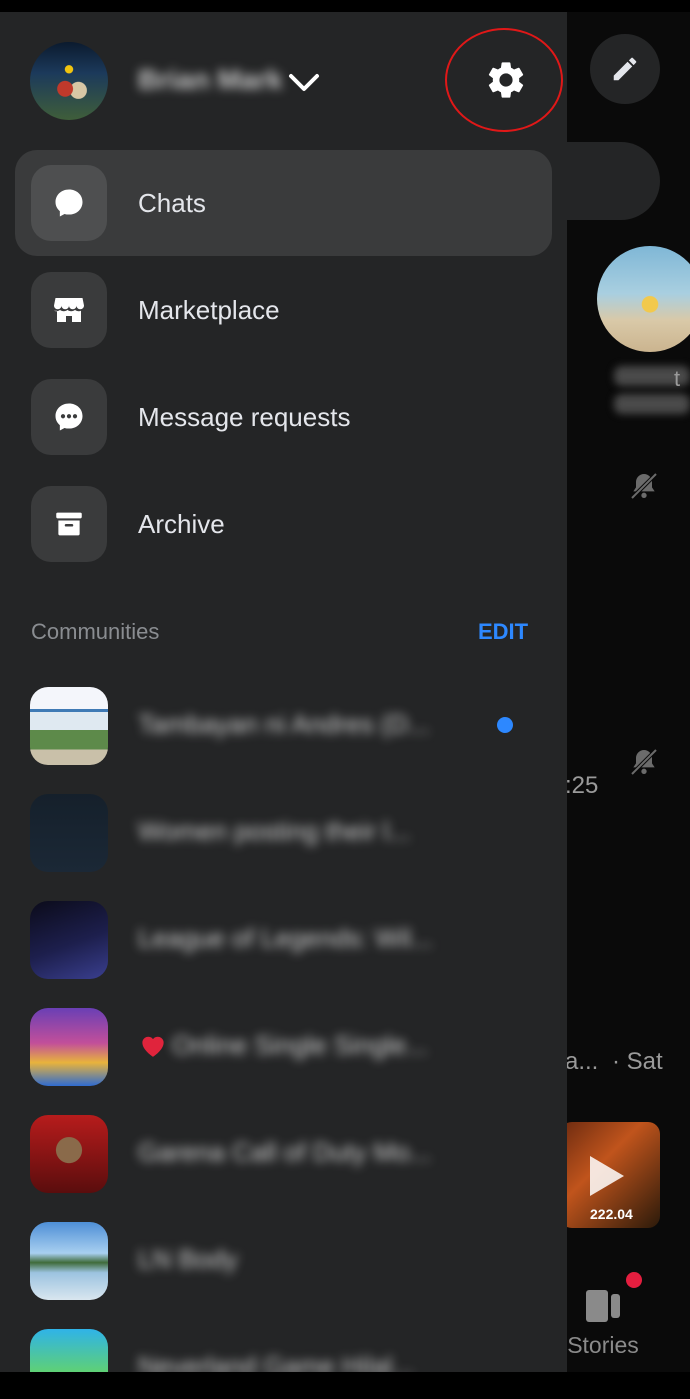 The image size is (690, 1399). Describe the element at coordinates (181, 524) in the screenshot. I see `nav-item-label: Archive` at that location.